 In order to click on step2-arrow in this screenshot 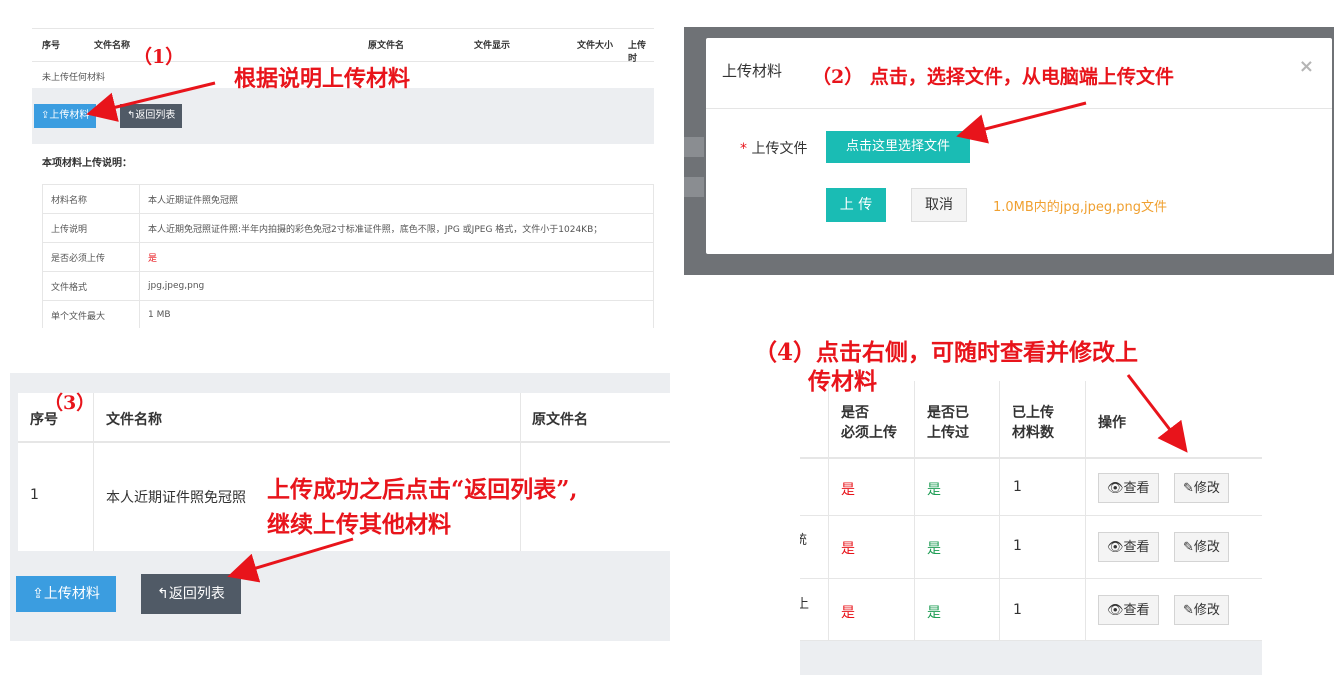, I will do `click(1021, 122)`.